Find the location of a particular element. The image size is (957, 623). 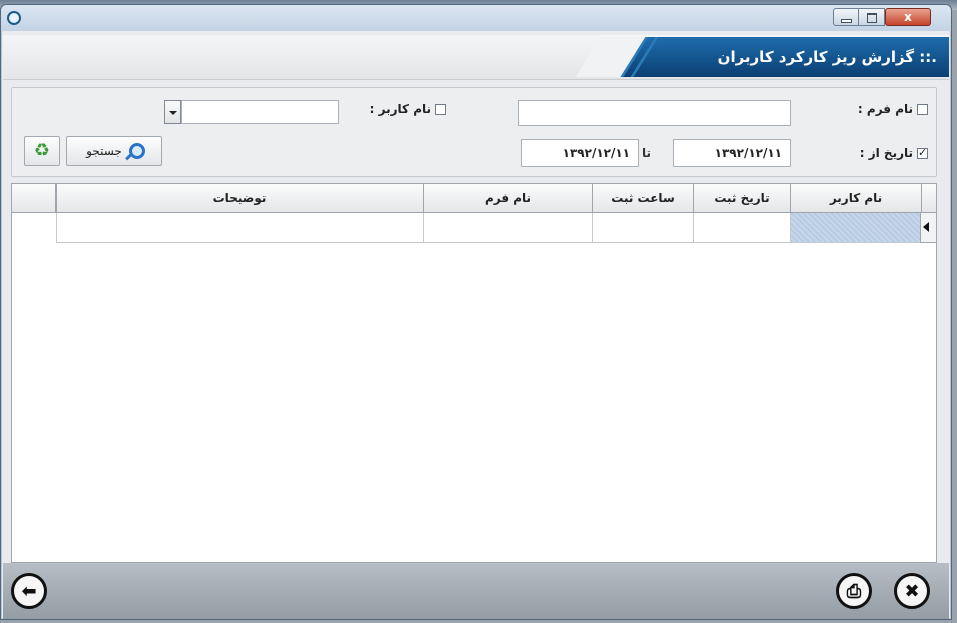

user-name-checkbox is located at coordinates (440, 109).